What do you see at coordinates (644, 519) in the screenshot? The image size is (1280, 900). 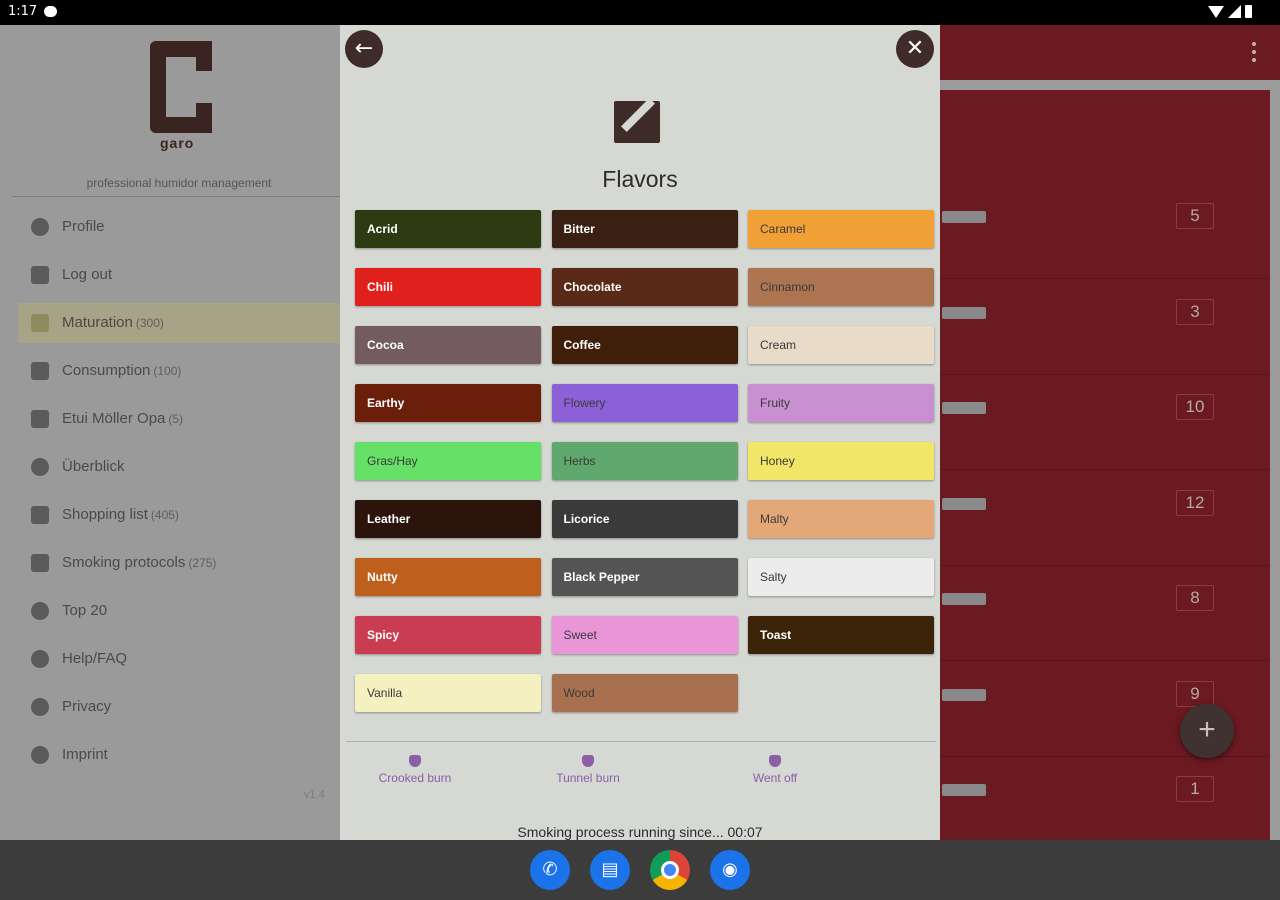 I see `flavor-button-licorice: Licorice` at bounding box center [644, 519].